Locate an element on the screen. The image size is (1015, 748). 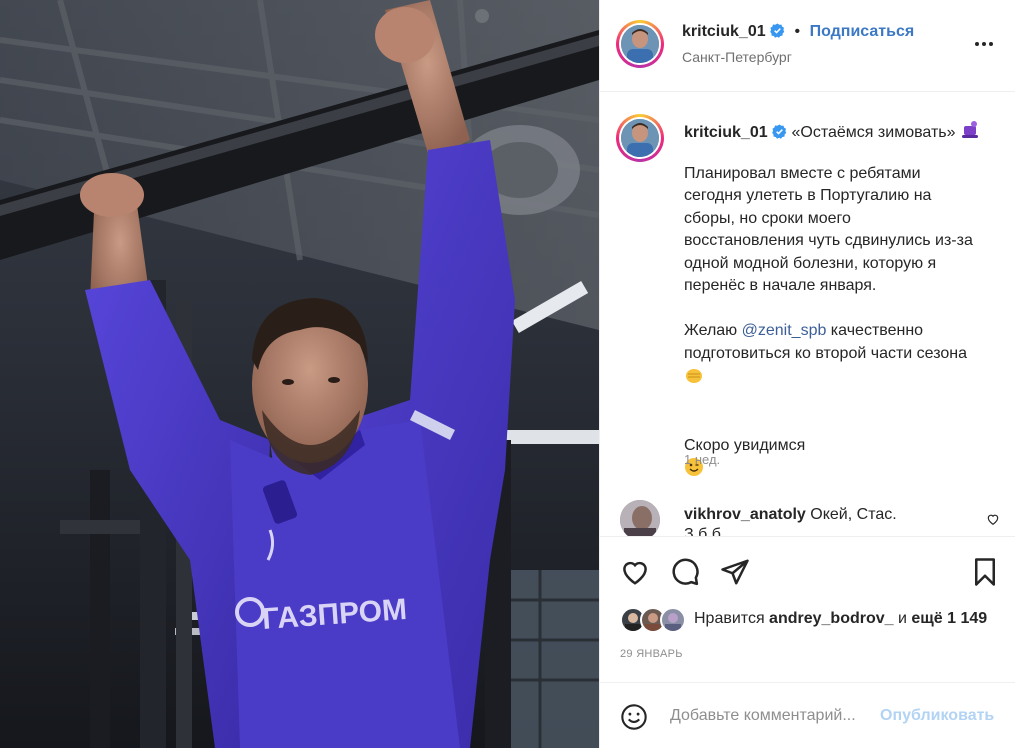
smiley-icon is located at coordinates (634, 717).